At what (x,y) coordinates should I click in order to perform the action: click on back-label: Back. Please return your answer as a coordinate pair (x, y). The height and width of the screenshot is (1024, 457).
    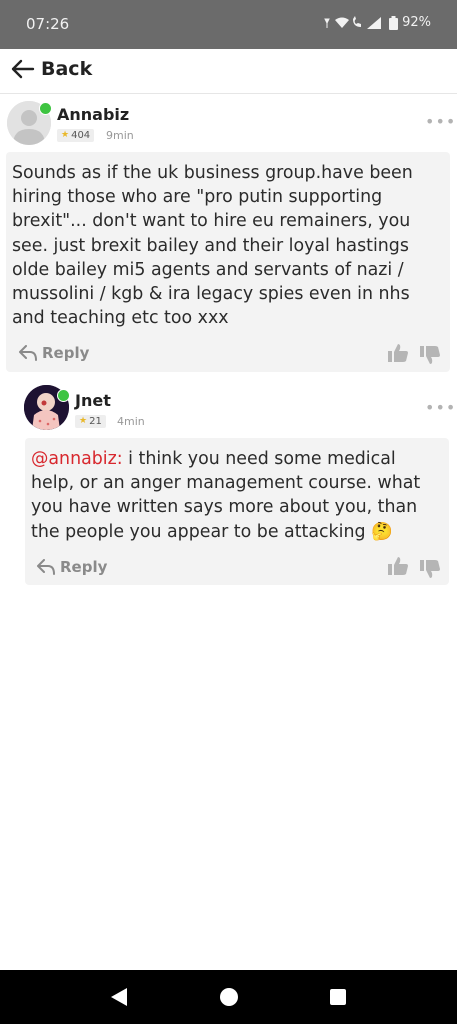
    Looking at the image, I should click on (67, 69).